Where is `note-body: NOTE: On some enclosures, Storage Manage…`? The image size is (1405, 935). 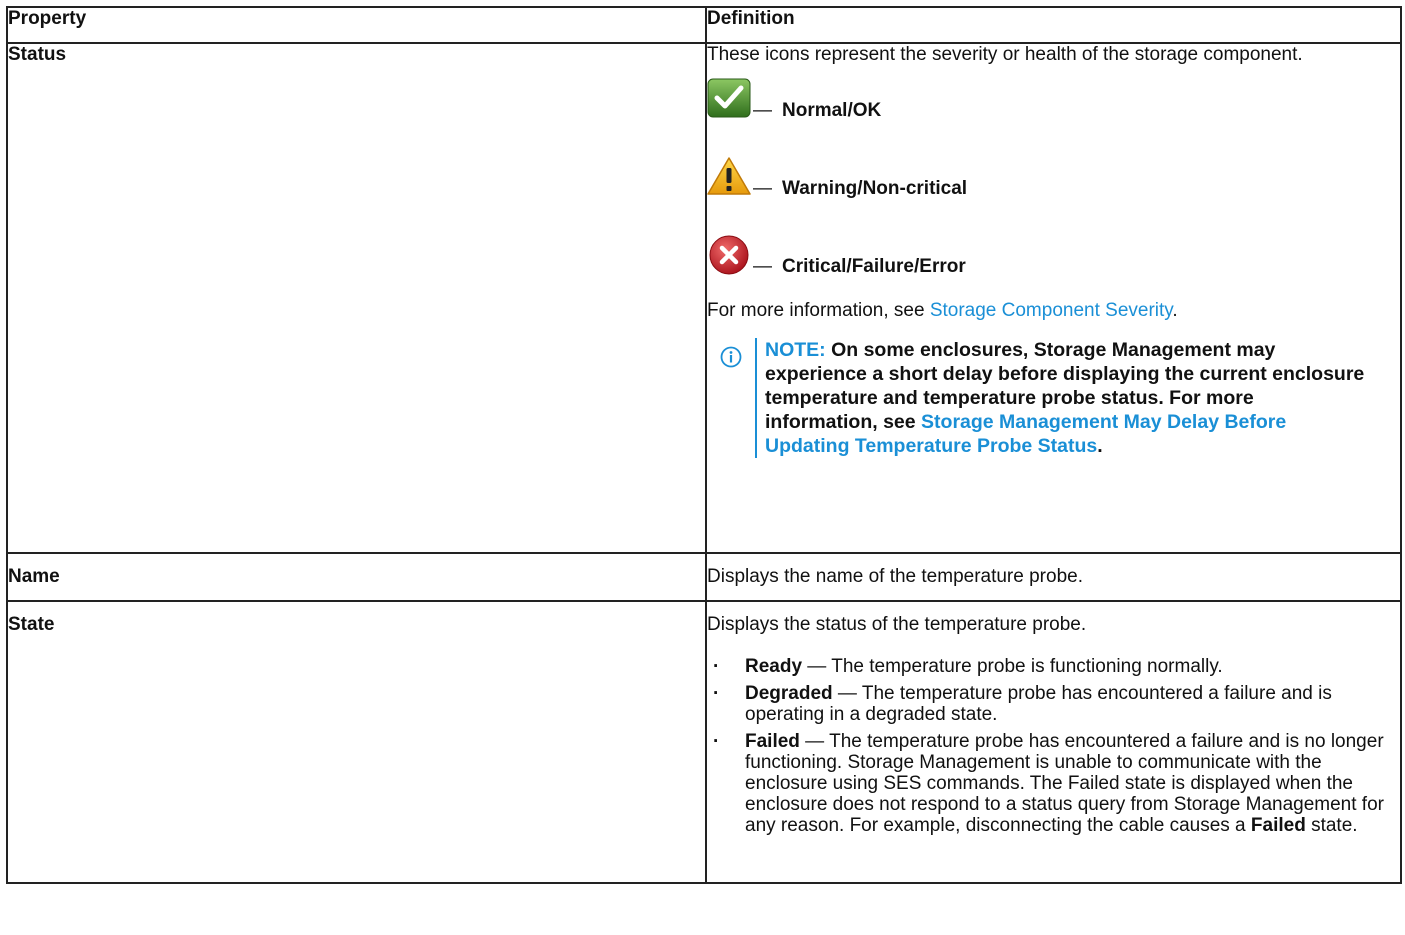 note-body: NOTE: On some enclosures, Storage Manage… is located at coordinates (1060, 398).